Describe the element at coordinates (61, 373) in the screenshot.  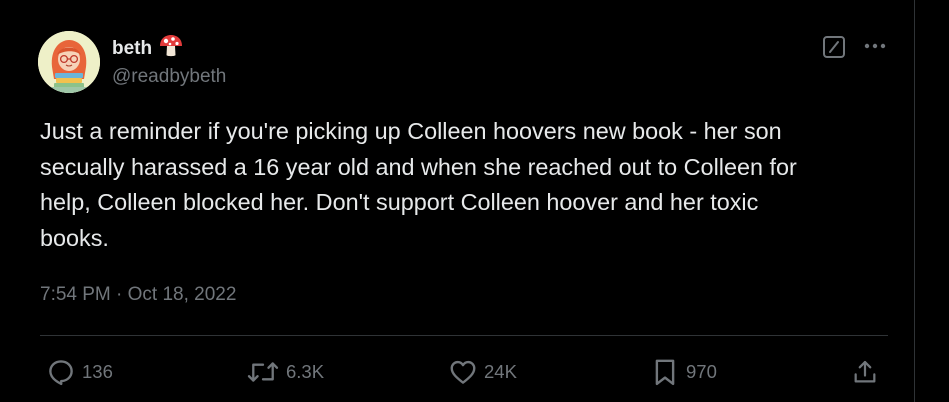
I see `reply-icon` at that location.